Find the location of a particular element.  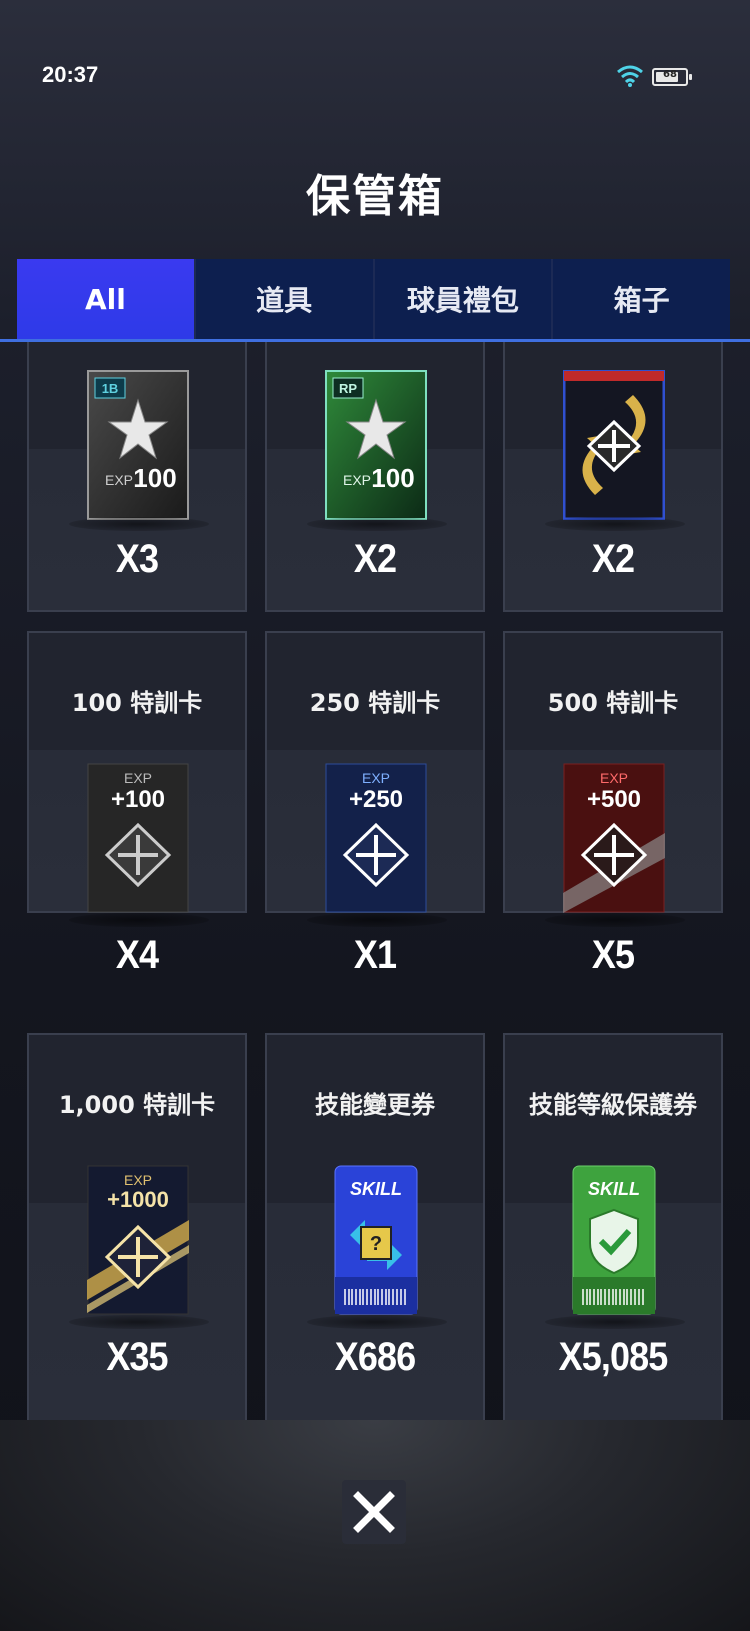

skill-protect-ticket-icon: SKILL is located at coordinates (614, 1240).